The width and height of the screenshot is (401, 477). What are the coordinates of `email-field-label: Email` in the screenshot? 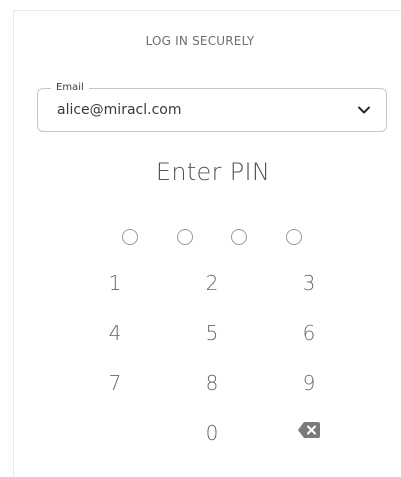 It's located at (70, 88).